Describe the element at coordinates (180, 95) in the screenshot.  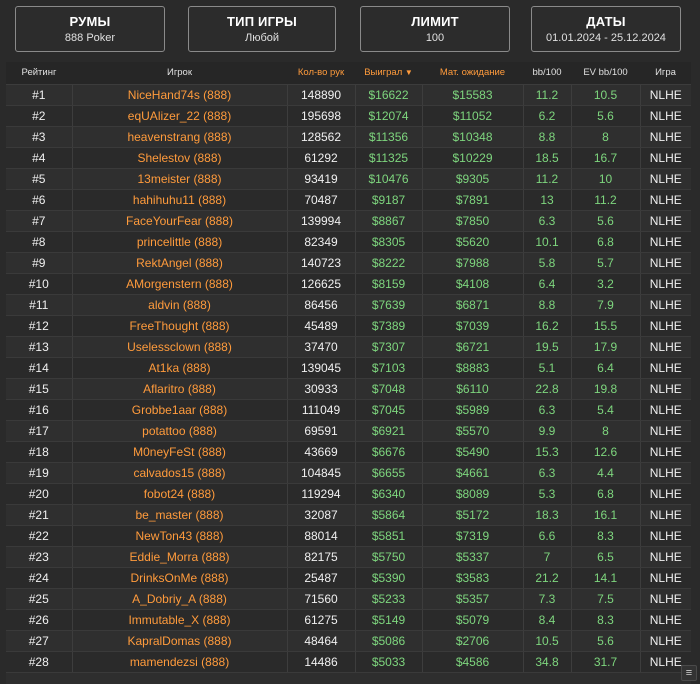
I see `cell-player-link: NiceHand74s (888)` at that location.